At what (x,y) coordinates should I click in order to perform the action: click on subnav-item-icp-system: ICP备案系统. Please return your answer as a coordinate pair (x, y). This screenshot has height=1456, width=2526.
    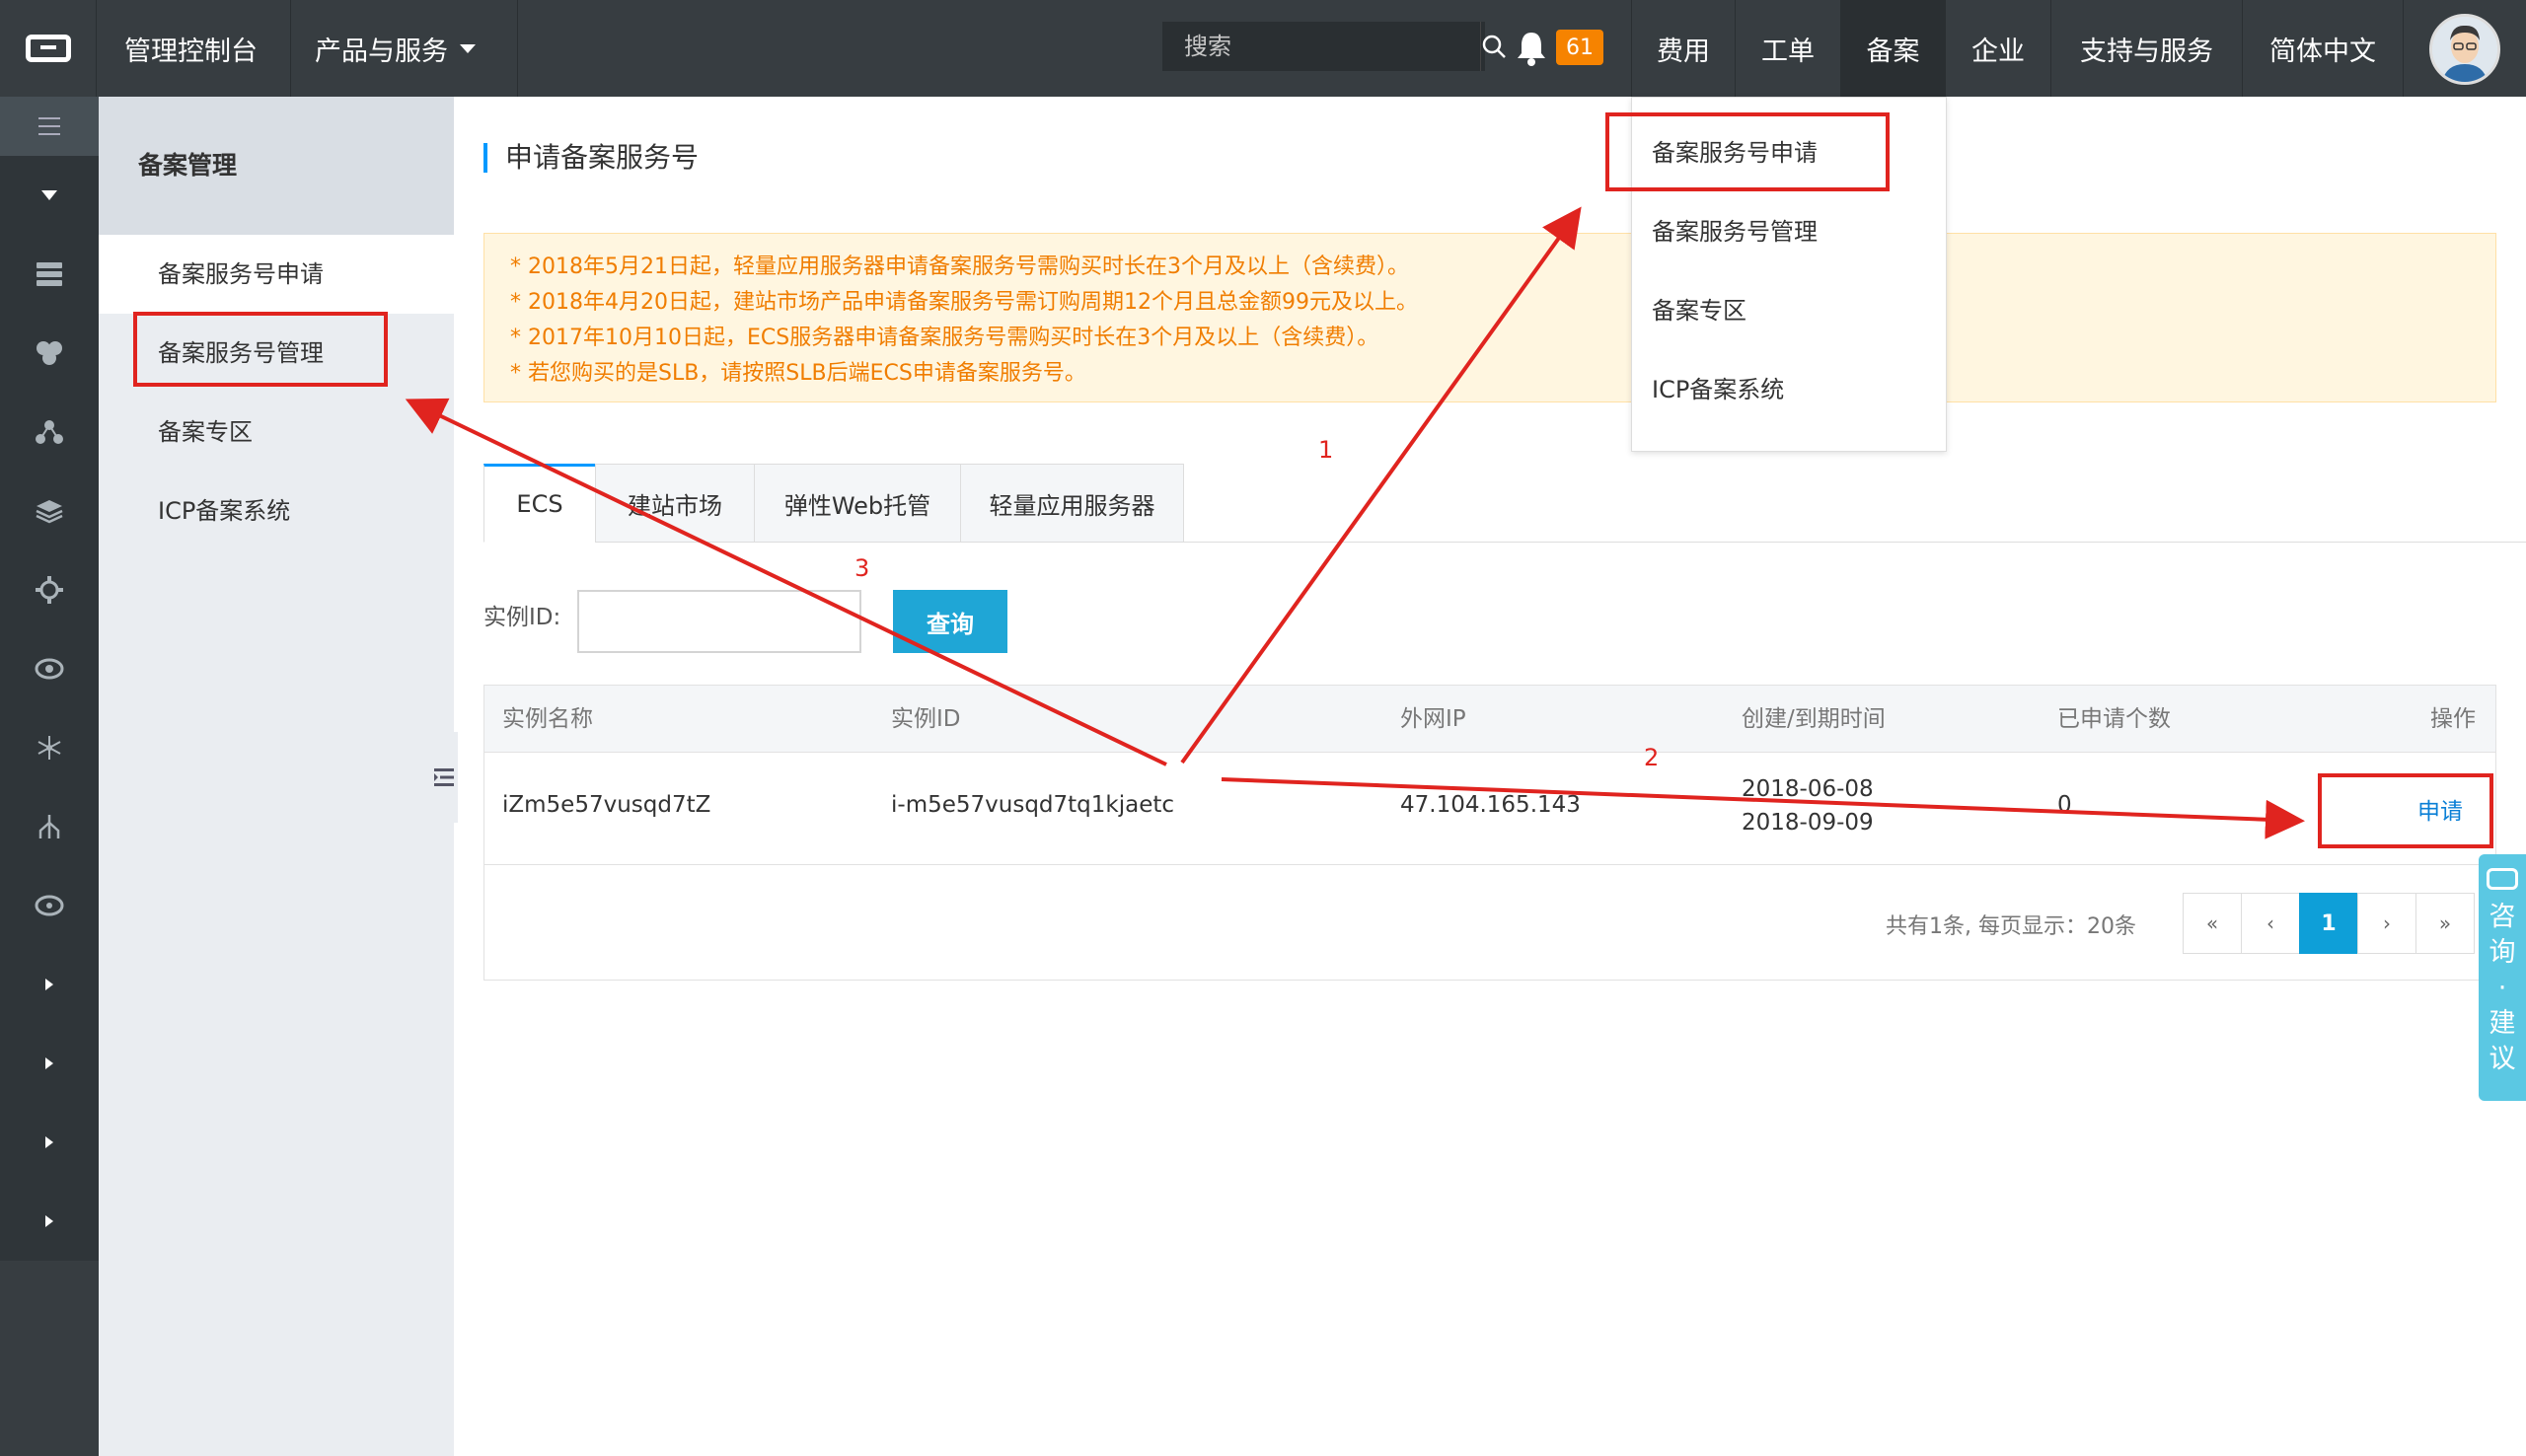
    Looking at the image, I should click on (276, 511).